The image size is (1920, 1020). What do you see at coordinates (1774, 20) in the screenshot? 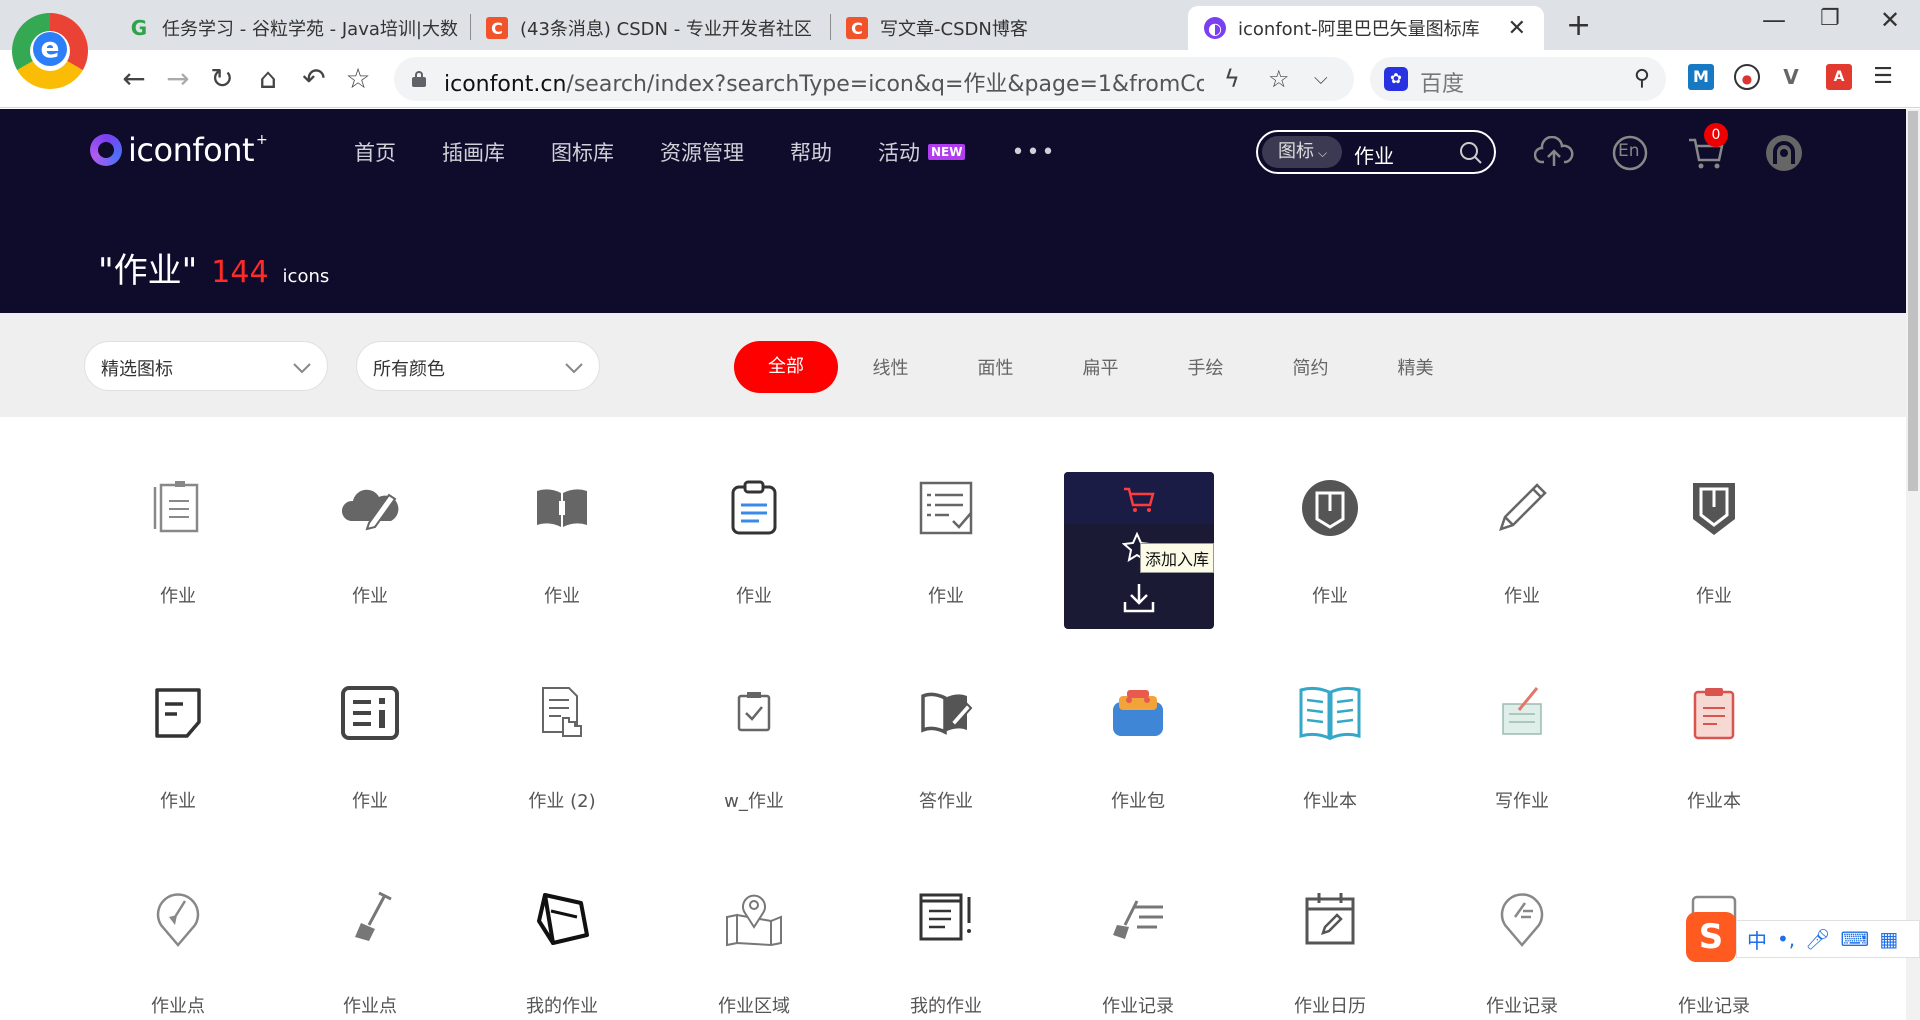
I see `minimize-button: —` at bounding box center [1774, 20].